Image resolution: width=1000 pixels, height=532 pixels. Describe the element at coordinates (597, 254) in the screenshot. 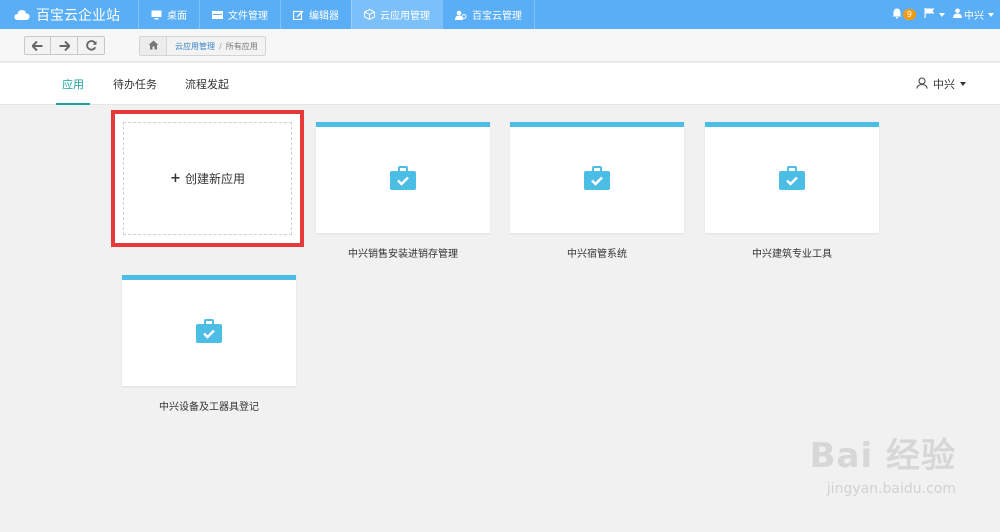

I see `app-name: 中兴宿管系统` at that location.